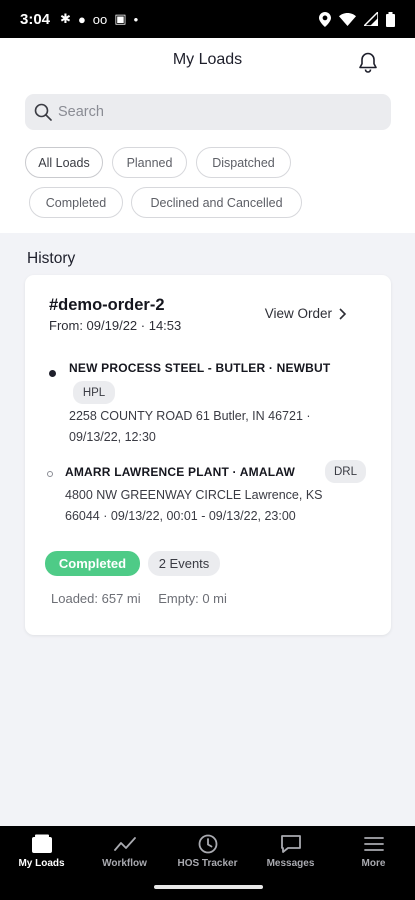  I want to click on order-id: #demo-order-2, so click(107, 305).